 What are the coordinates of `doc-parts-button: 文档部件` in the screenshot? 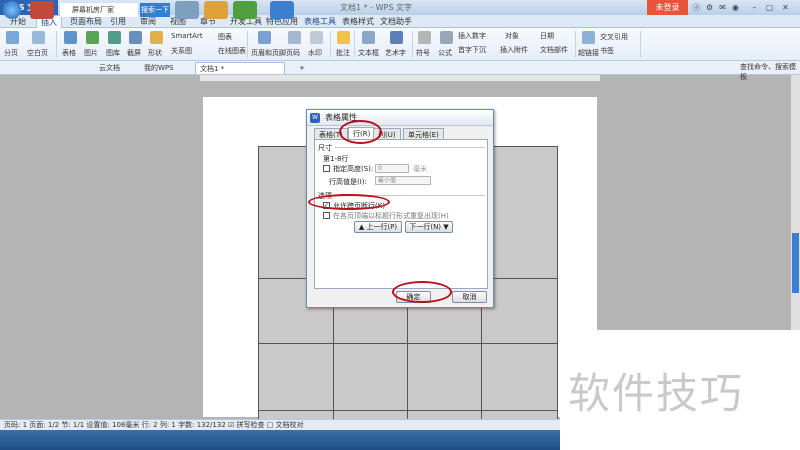 It's located at (554, 50).